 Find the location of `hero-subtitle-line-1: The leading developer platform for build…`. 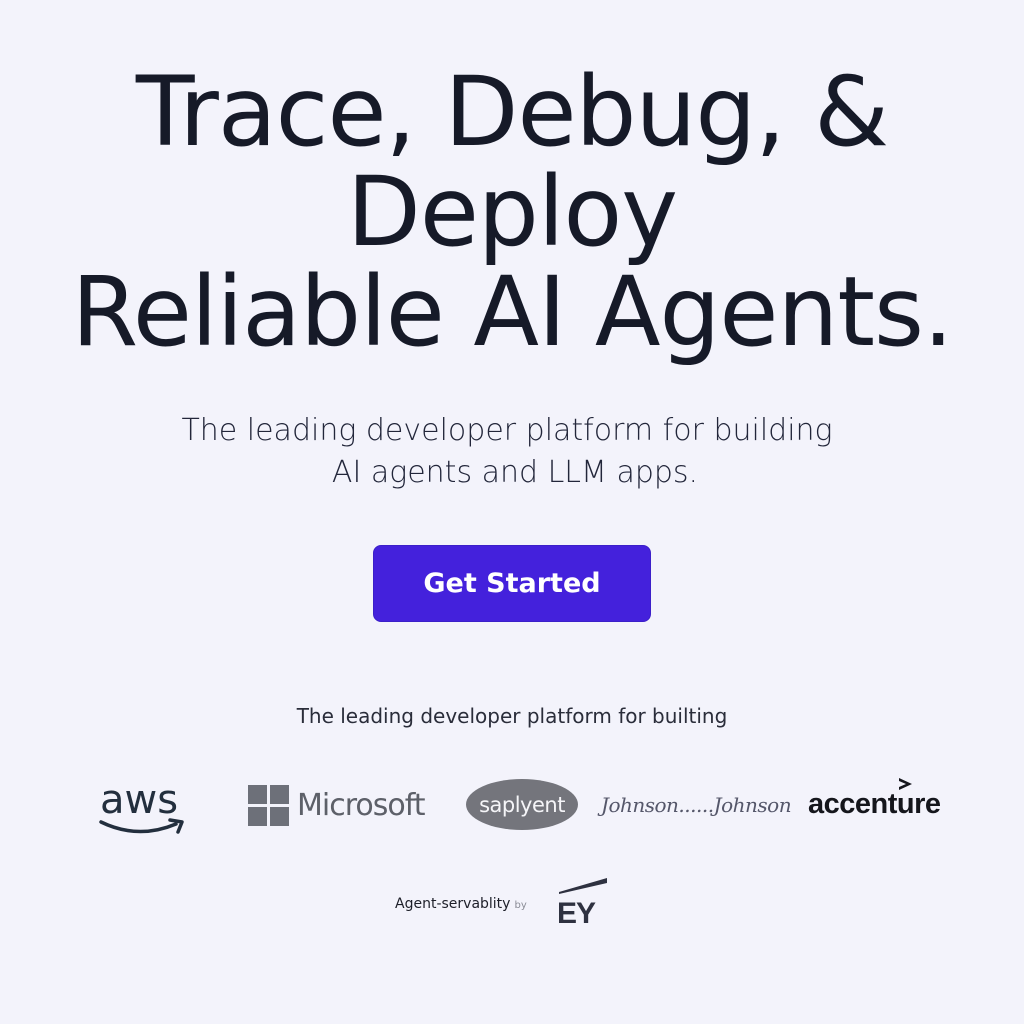

hero-subtitle-line-1: The leading developer platform for build… is located at coordinates (507, 430).